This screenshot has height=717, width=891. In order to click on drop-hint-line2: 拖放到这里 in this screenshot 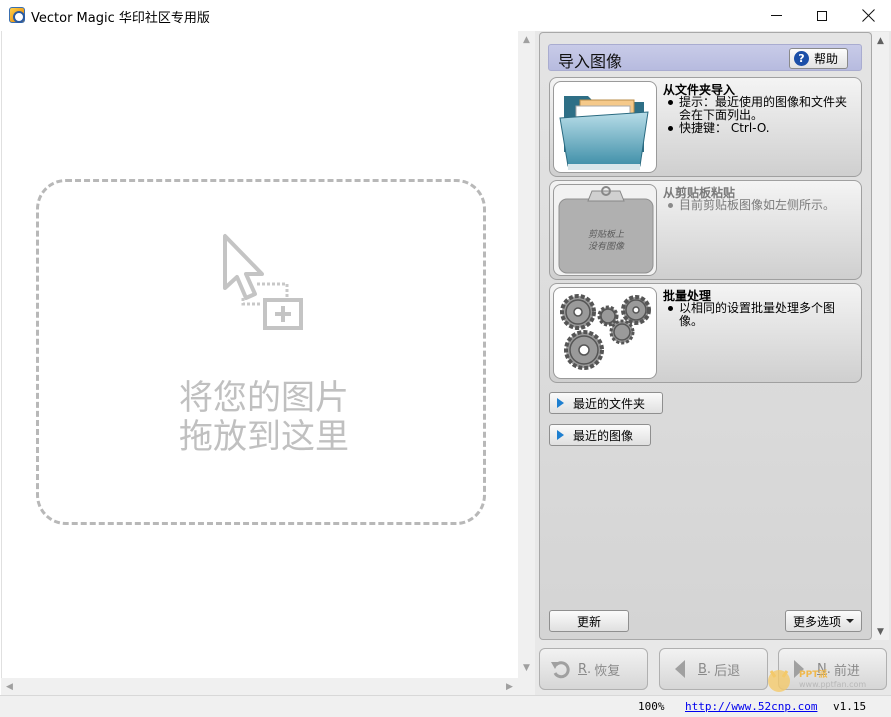, I will do `click(264, 437)`.